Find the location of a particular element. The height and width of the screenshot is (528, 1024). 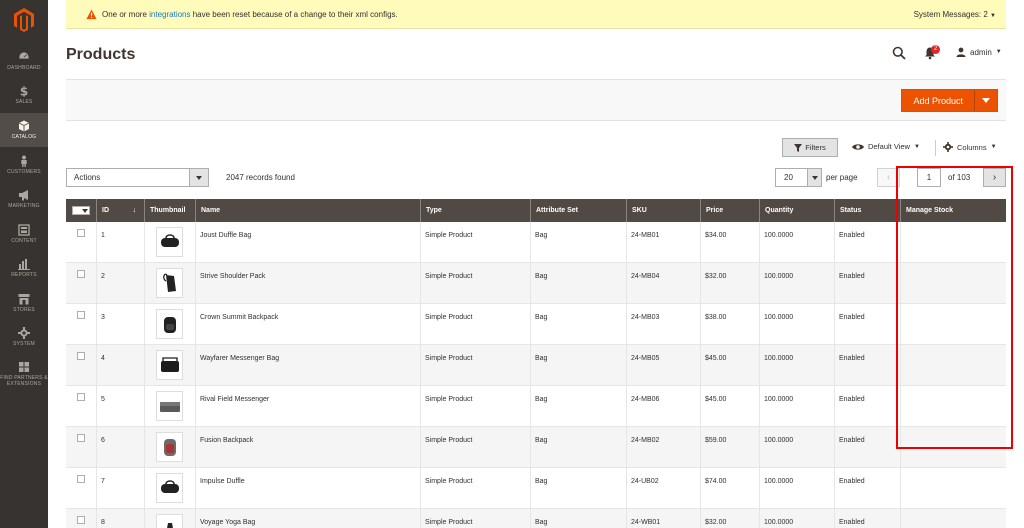

sidebar-item-catalog: Catalog is located at coordinates (24, 130).